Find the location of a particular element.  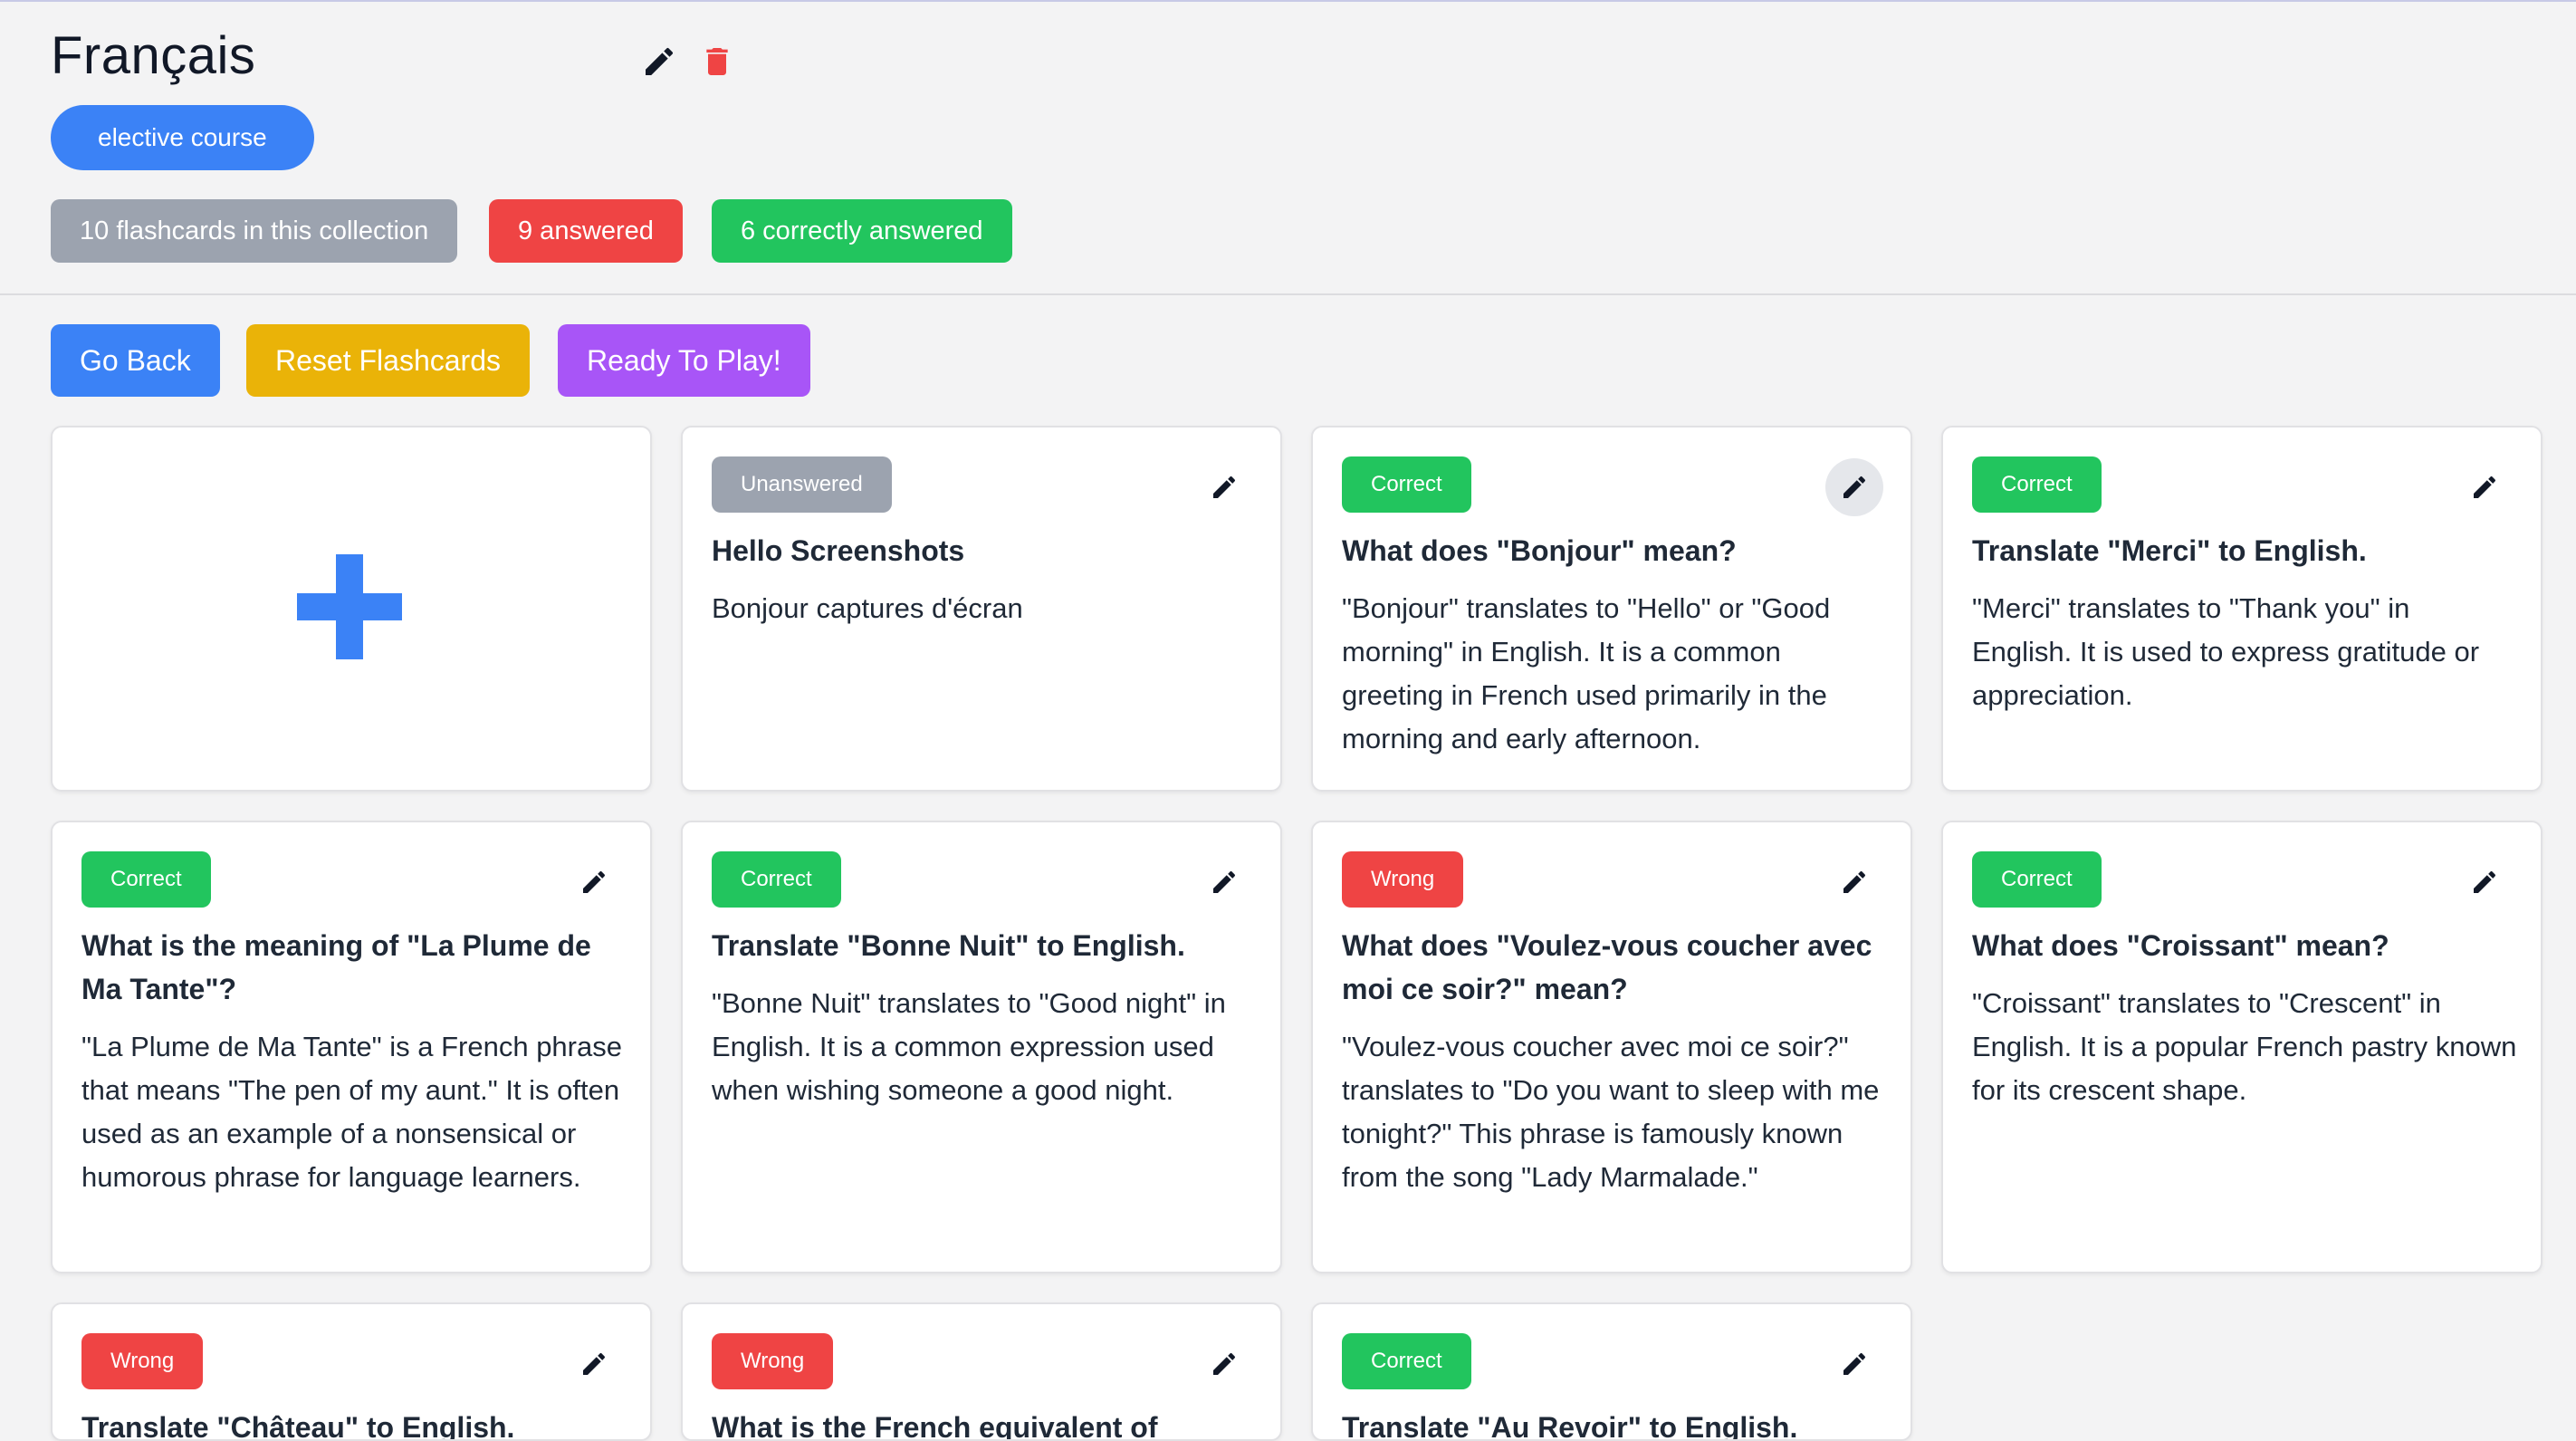

flashcard-question: Translate "Bonne Nuit" to English. is located at coordinates (948, 946).